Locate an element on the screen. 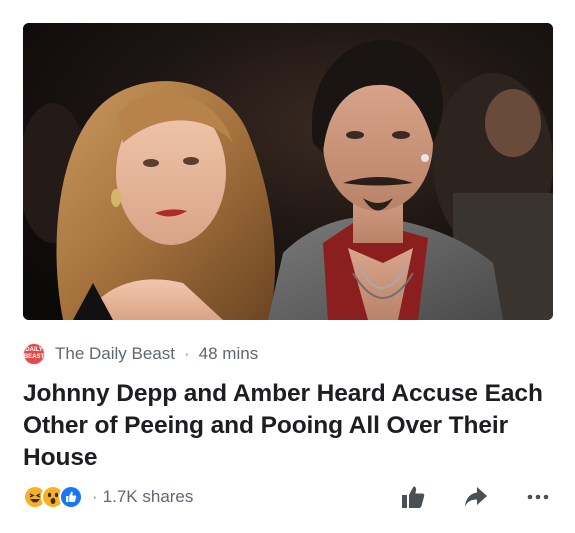 This screenshot has height=533, width=575. like-button is located at coordinates (414, 497).